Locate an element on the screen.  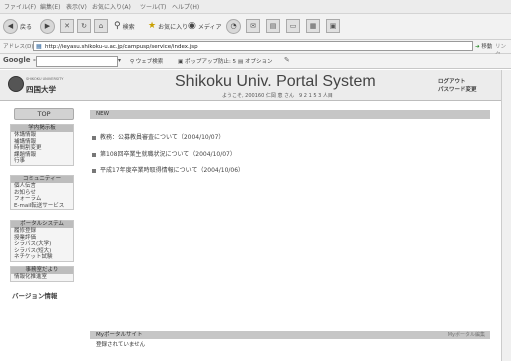
messenger-button: ▣ is located at coordinates (333, 26).